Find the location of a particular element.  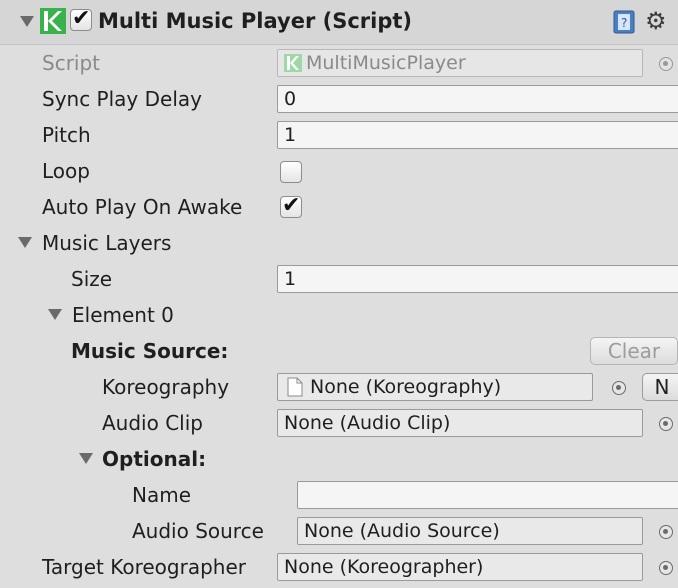

script-value: MultiMusicPlayer is located at coordinates (386, 63).